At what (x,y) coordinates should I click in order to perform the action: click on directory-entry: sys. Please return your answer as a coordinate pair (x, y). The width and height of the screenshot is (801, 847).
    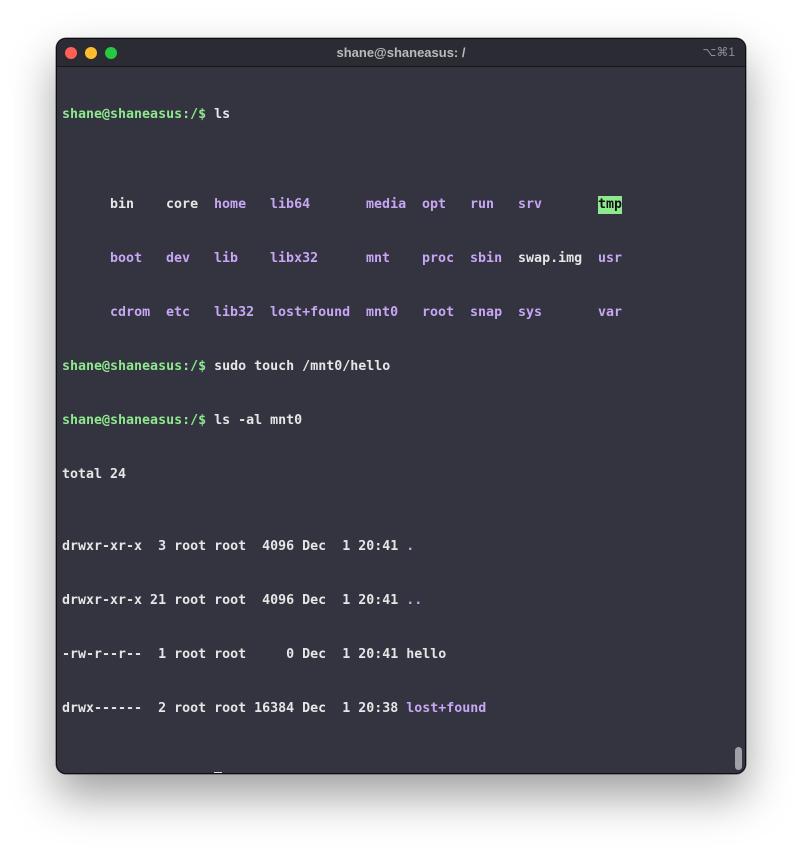
    Looking at the image, I should click on (530, 312).